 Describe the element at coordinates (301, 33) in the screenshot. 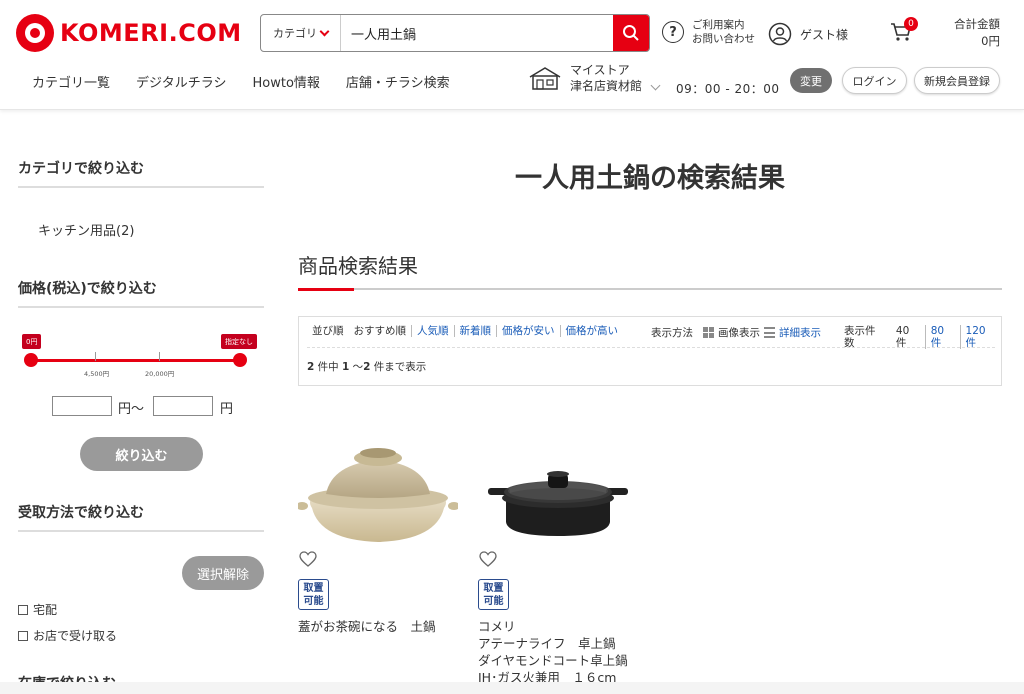

I see `search-category-select: カテゴリ` at that location.